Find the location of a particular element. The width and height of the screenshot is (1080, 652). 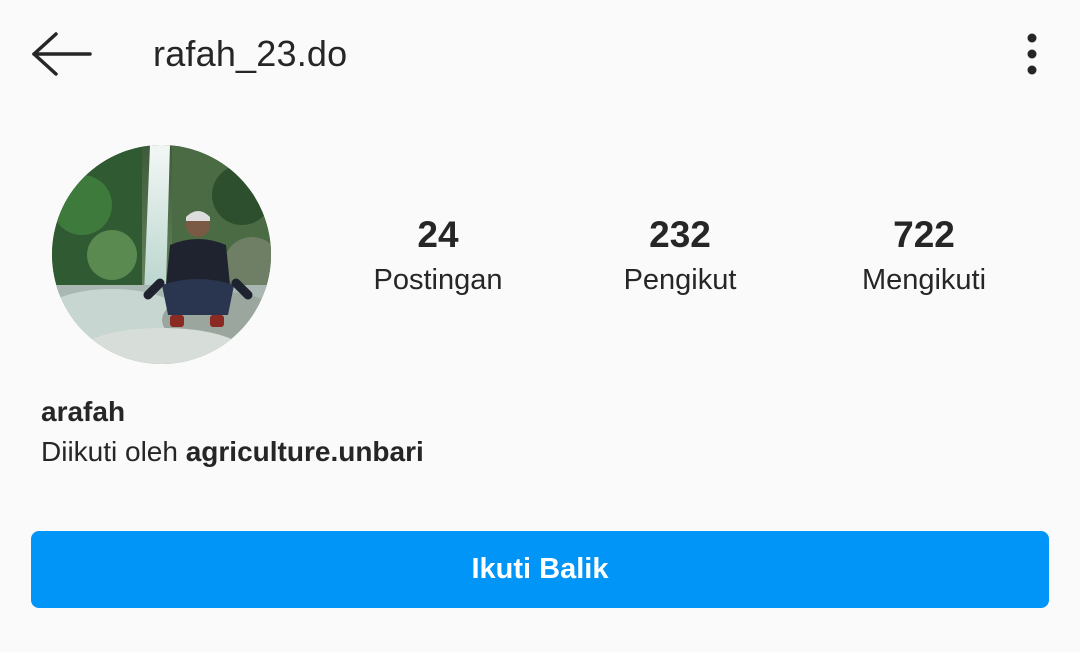

following-label: Mengikuti is located at coordinates (924, 280).